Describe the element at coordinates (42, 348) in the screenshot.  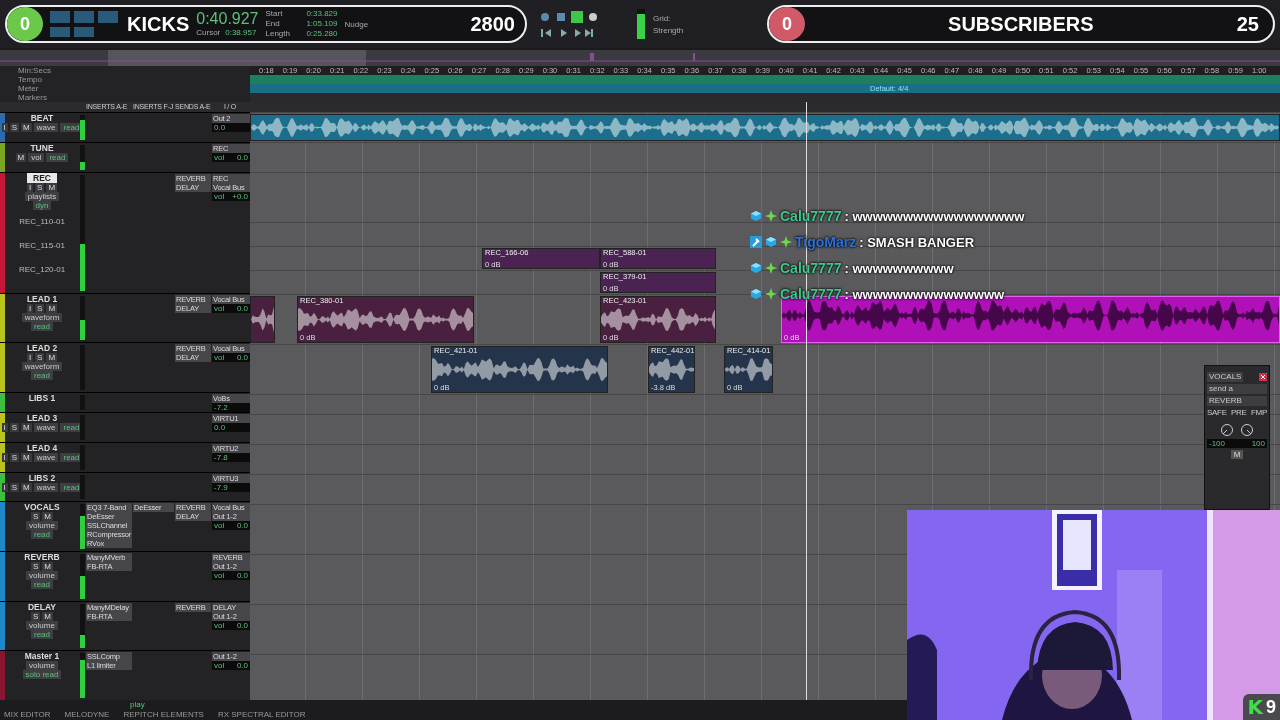
I see `track-name: LEAD 2` at that location.